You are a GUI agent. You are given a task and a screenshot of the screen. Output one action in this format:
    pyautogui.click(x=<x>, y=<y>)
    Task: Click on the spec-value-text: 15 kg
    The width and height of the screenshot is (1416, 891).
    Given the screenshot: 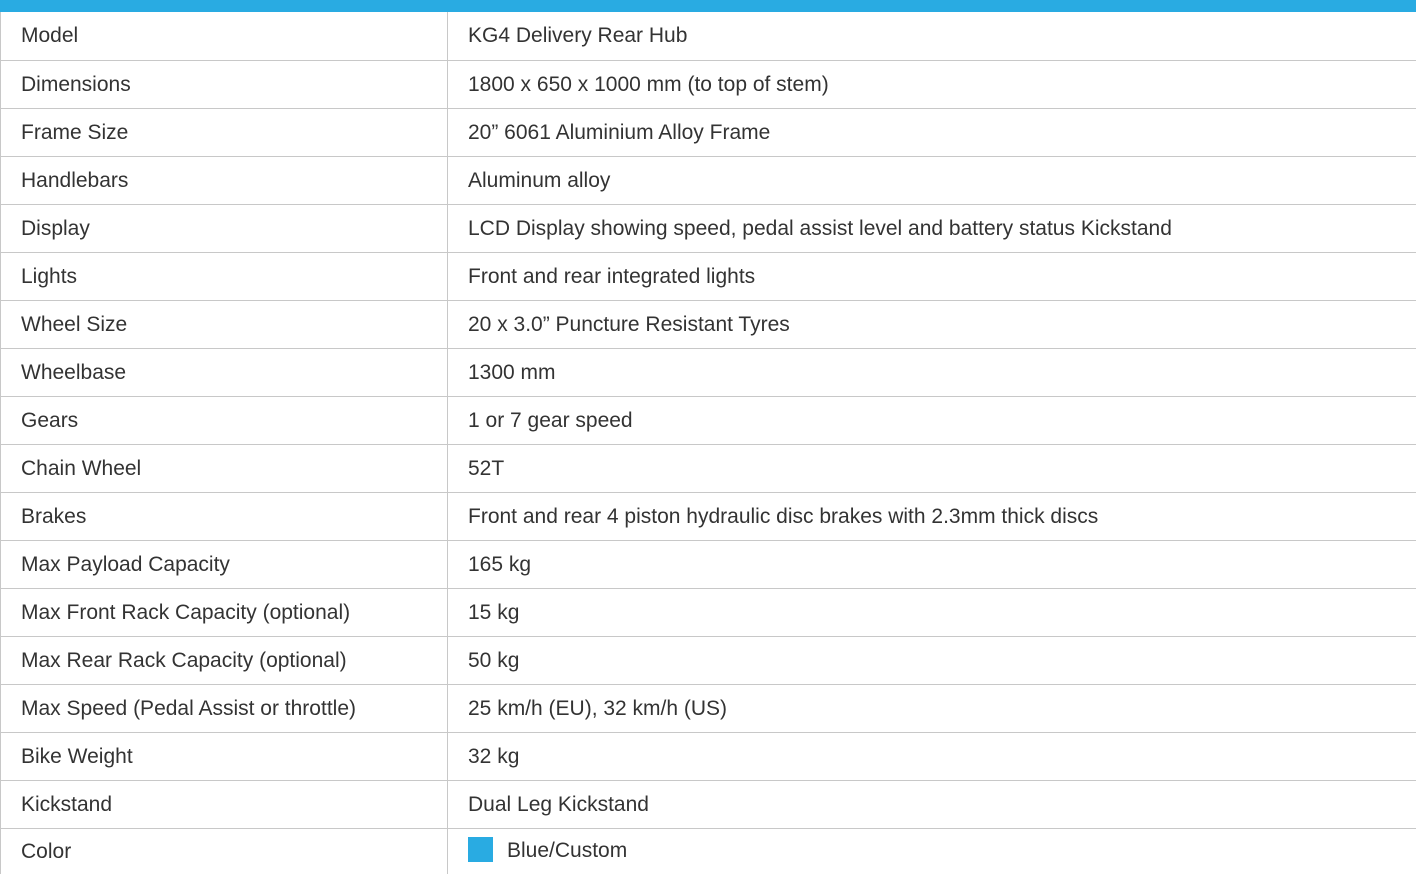 What is the action you would take?
    pyautogui.click(x=494, y=612)
    